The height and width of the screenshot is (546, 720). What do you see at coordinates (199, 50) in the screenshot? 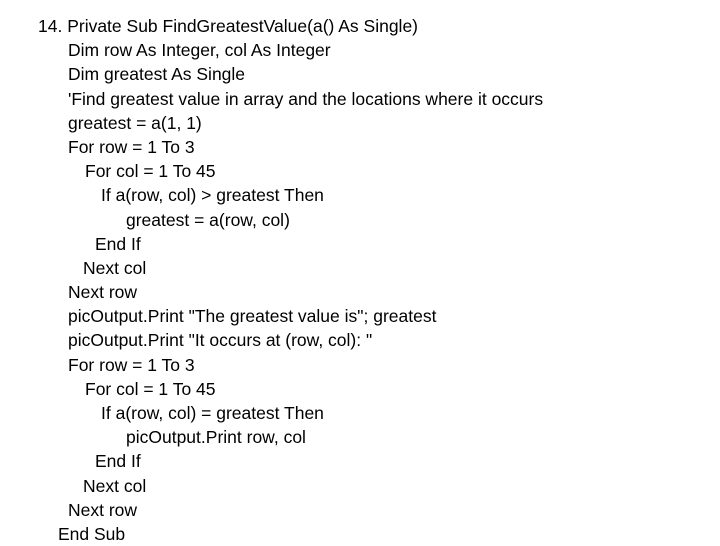
I see `code-line: Dim row As Integer, col As Integer` at bounding box center [199, 50].